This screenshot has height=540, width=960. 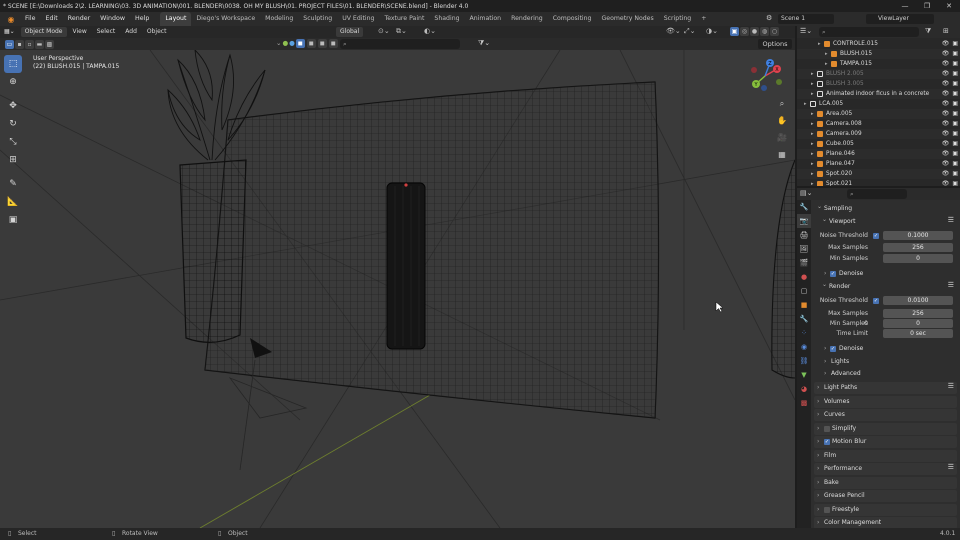 I want to click on filter-4-icon: ◼, so click(x=333, y=43).